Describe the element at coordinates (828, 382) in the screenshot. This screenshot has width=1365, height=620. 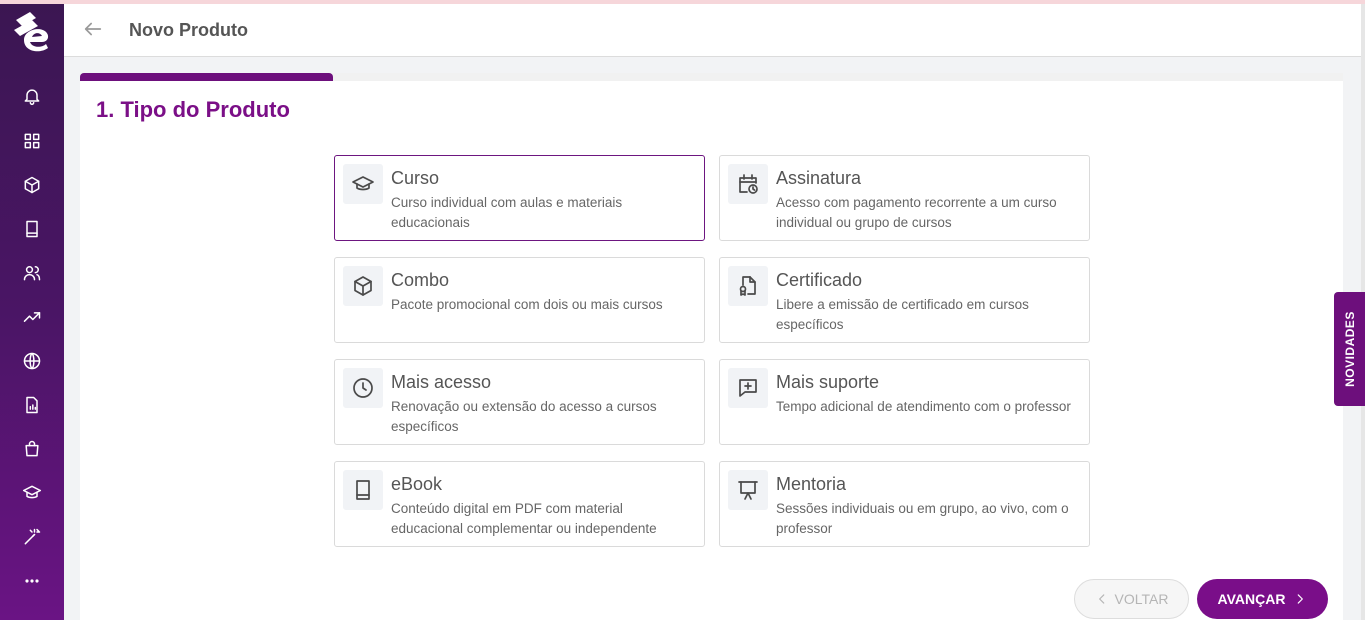
I see `card-title: Mais suporte` at that location.